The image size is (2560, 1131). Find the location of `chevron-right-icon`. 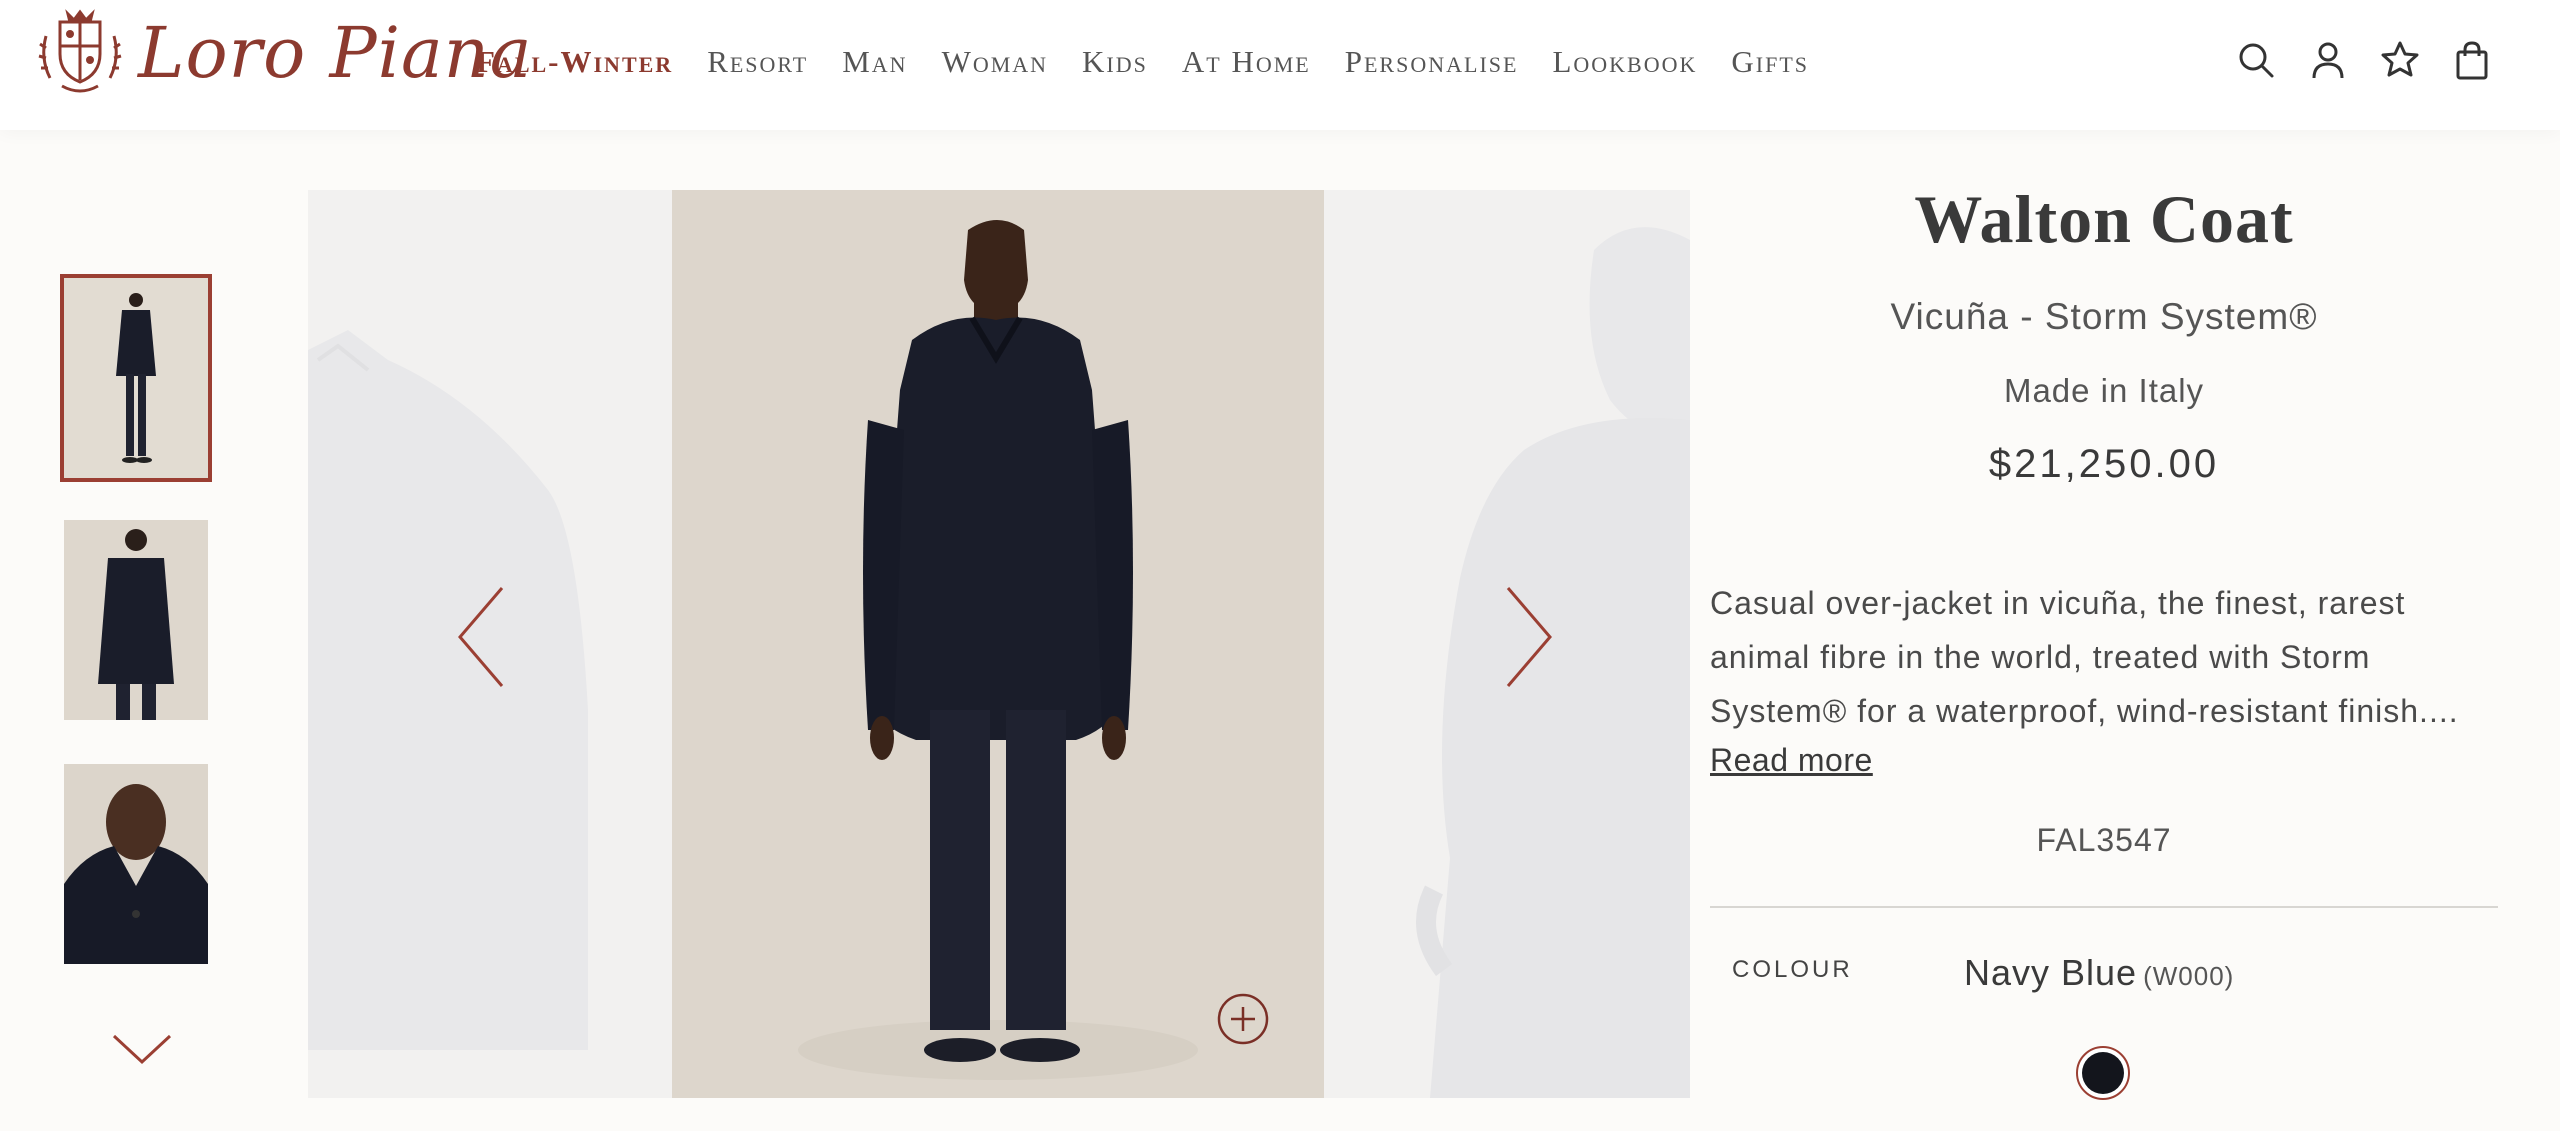

chevron-right-icon is located at coordinates (1528, 637).